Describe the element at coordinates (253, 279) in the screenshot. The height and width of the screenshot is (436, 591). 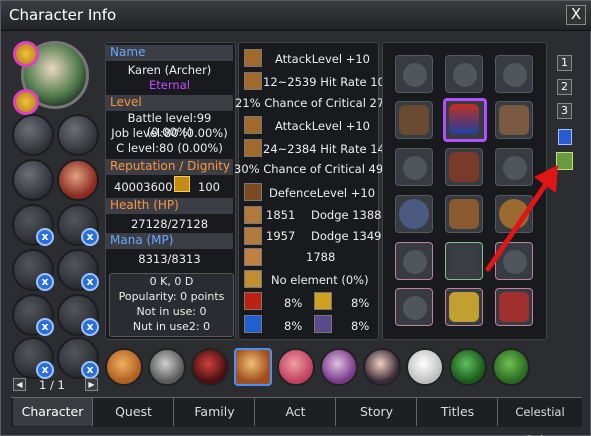
I see `element-icon` at that location.